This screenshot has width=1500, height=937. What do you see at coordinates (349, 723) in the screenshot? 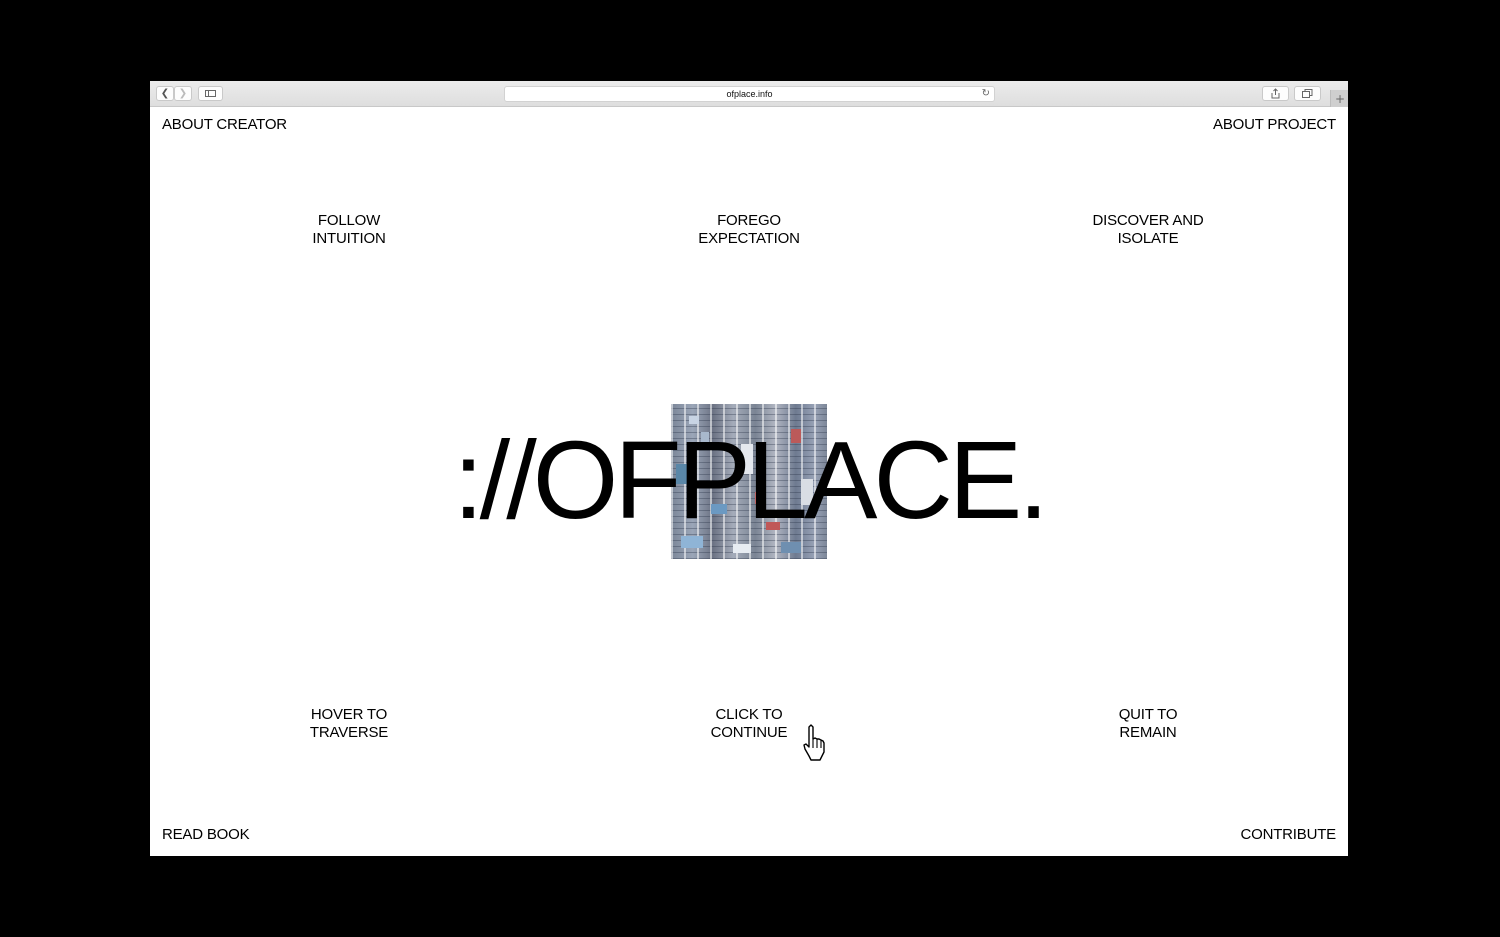
I see `phrase-hover-traverse: HOVER TO TRAVERSE` at bounding box center [349, 723].